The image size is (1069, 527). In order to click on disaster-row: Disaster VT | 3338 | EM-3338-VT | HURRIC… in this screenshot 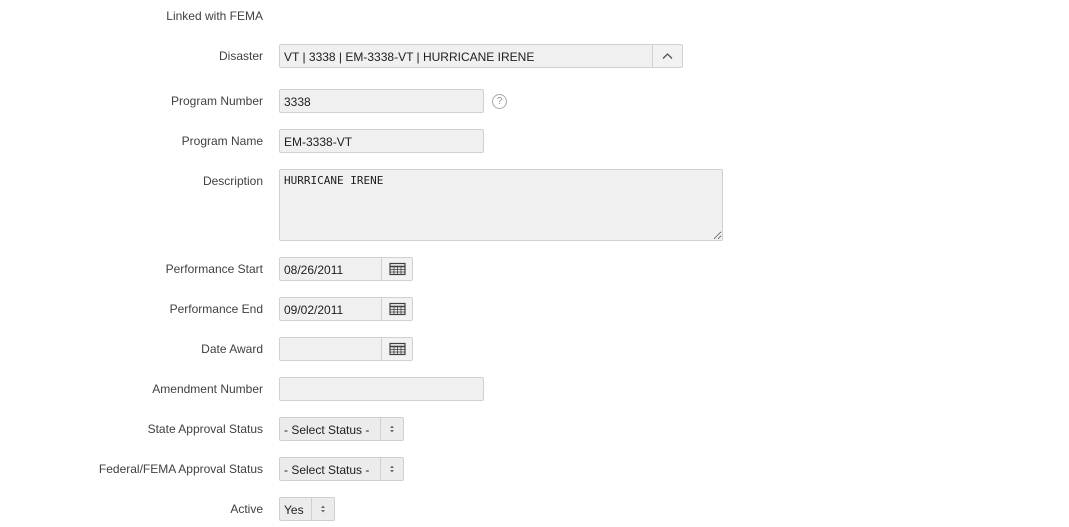, I will do `click(534, 56)`.